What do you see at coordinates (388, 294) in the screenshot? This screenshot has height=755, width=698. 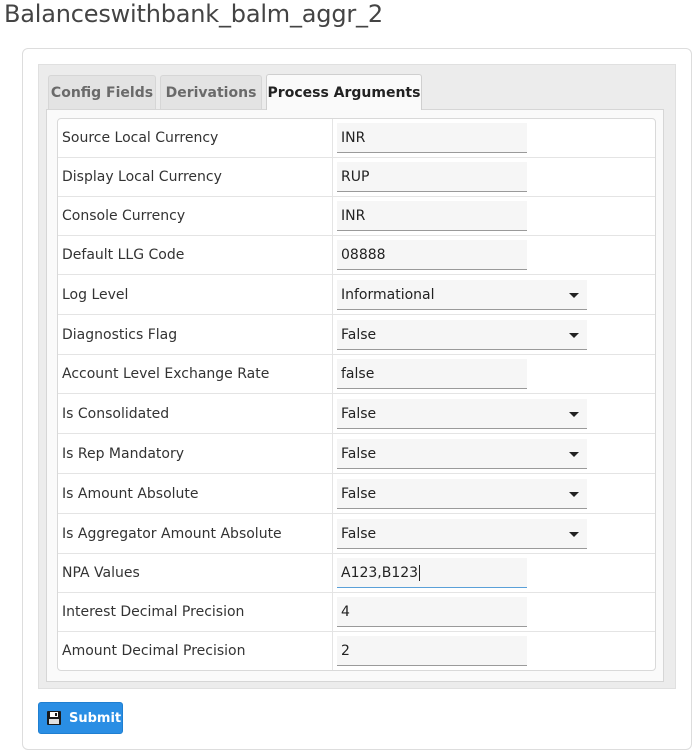 I see `select-value: Informational` at bounding box center [388, 294].